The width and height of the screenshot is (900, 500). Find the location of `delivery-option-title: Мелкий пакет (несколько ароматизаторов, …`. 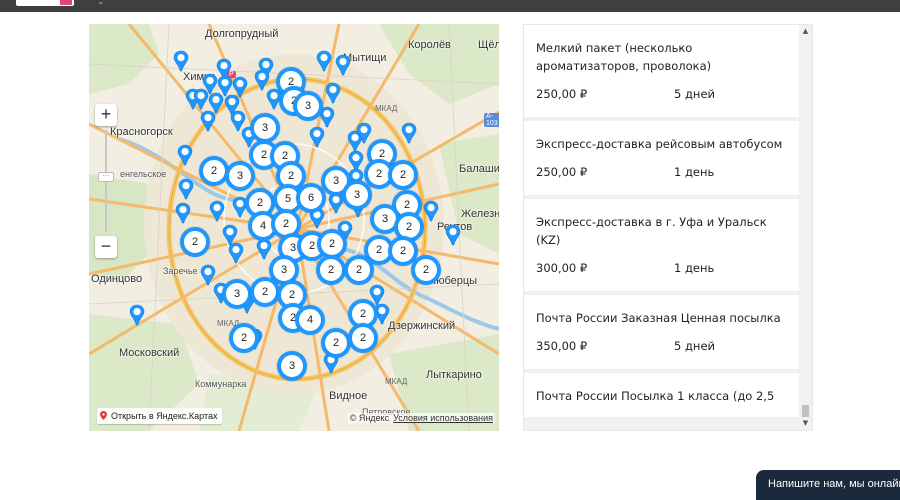

delivery-option-title: Мелкий пакет (несколько ароматизаторов, … is located at coordinates (624, 57).